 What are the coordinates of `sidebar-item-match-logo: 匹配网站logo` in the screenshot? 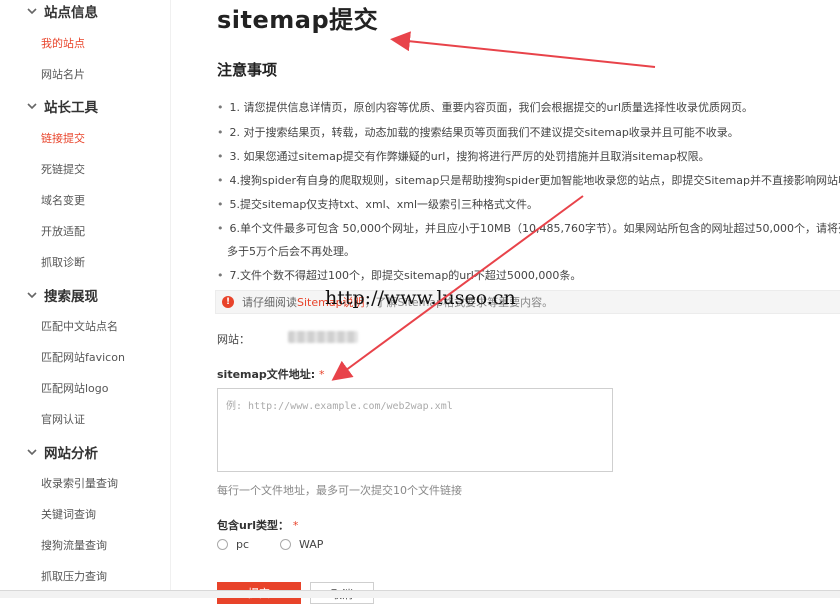 It's located at (75, 388).